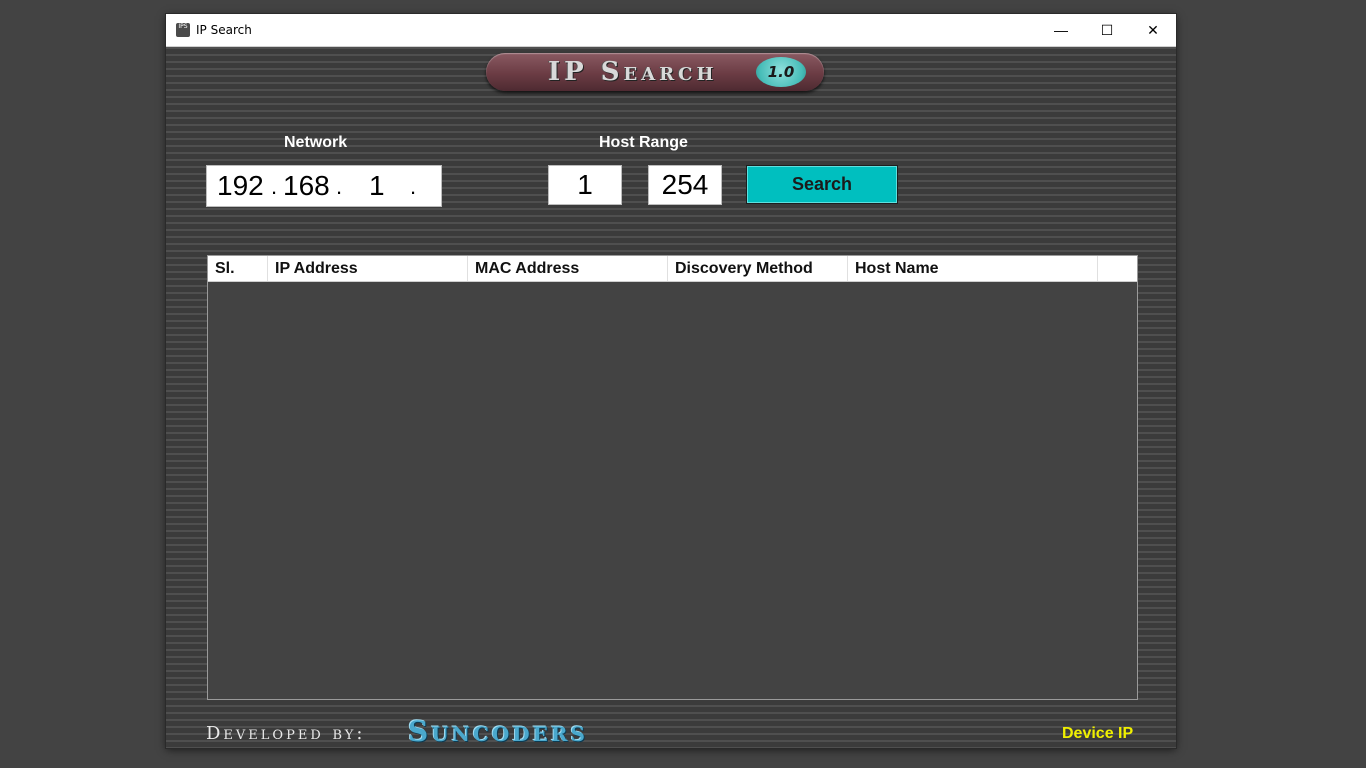  What do you see at coordinates (822, 184) in the screenshot?
I see `search-button: Search` at bounding box center [822, 184].